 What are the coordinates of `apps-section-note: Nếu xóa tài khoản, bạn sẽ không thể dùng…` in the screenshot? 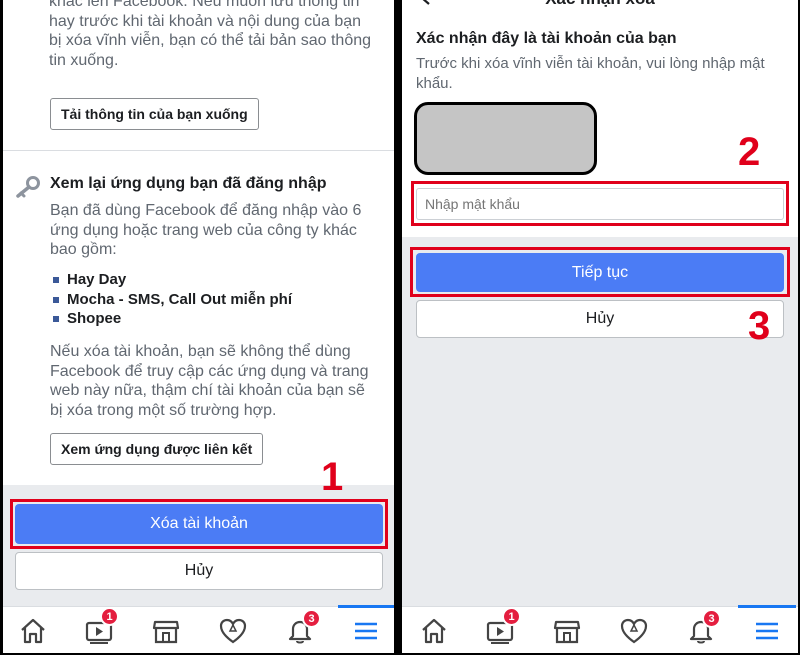 It's located at (209, 381).